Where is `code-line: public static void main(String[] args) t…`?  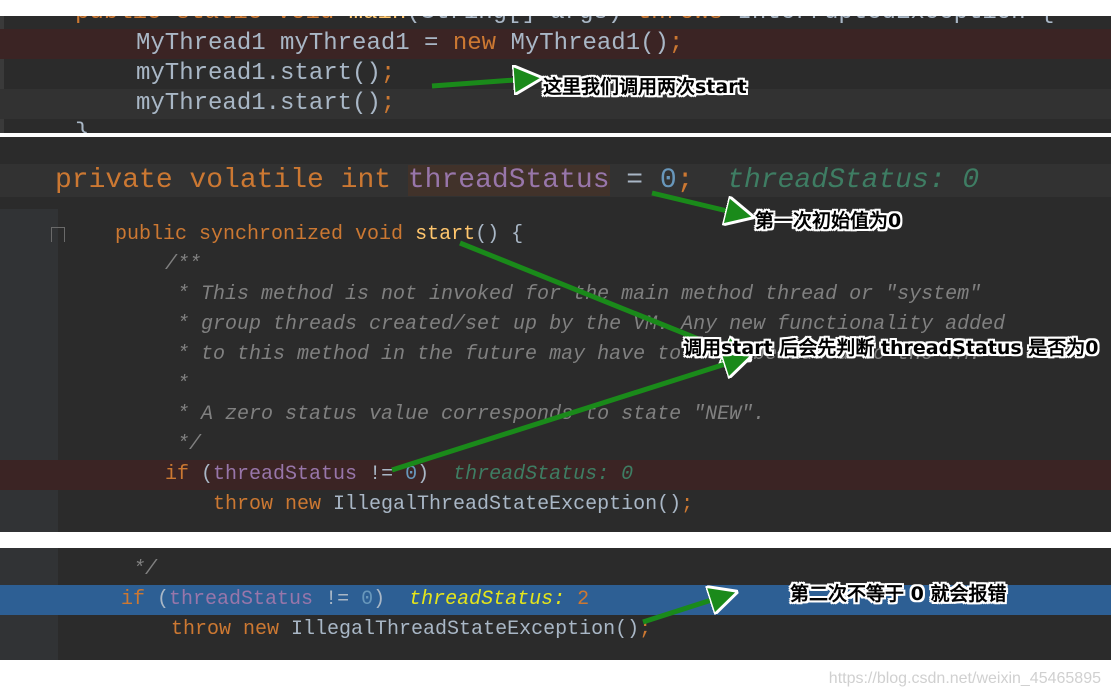 code-line: public static void main(String[] args) t… is located at coordinates (555, 22).